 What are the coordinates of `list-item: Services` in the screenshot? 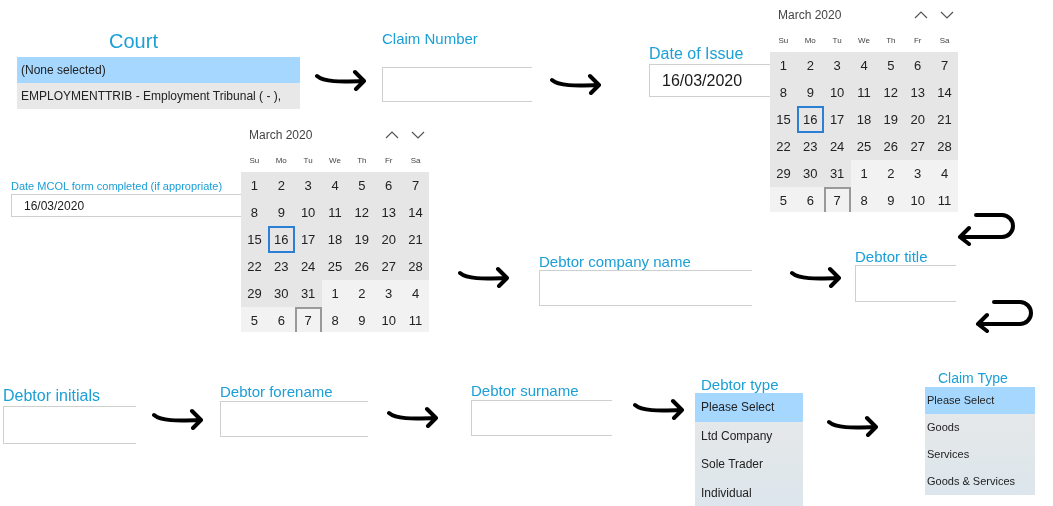 It's located at (980, 454).